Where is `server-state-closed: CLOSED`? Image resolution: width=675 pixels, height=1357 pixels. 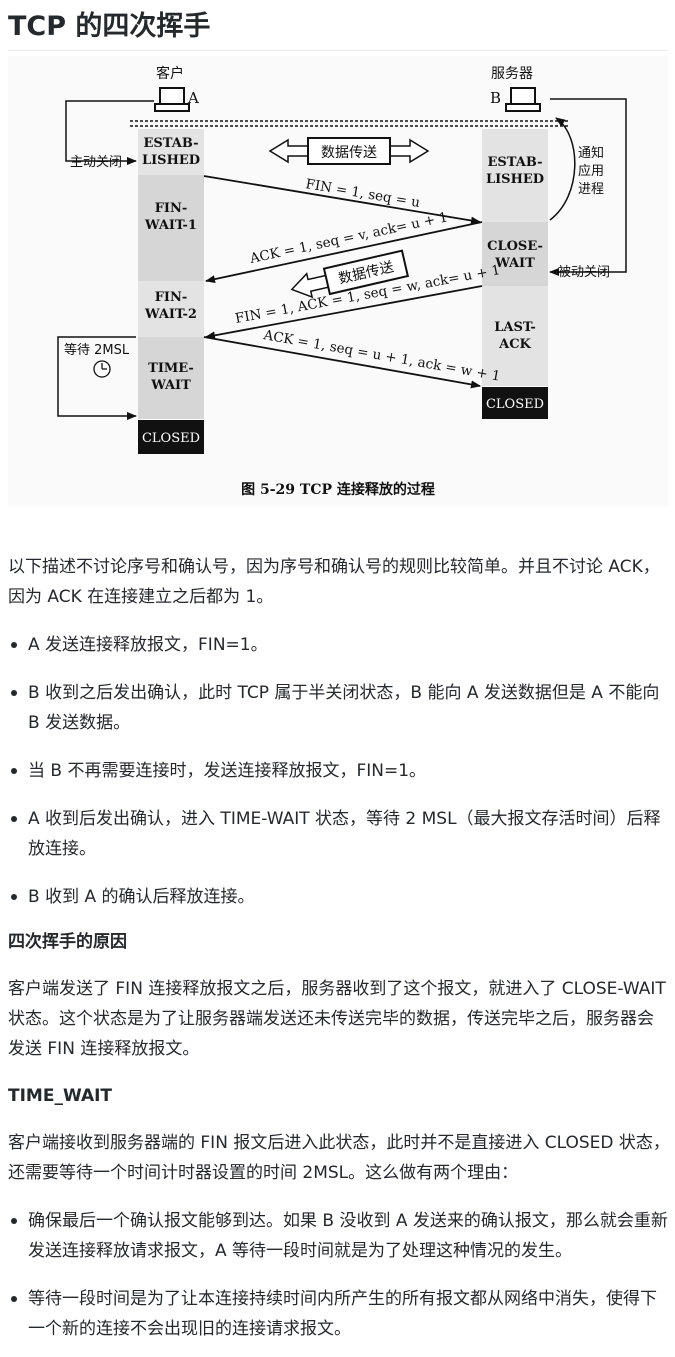 server-state-closed: CLOSED is located at coordinates (515, 404).